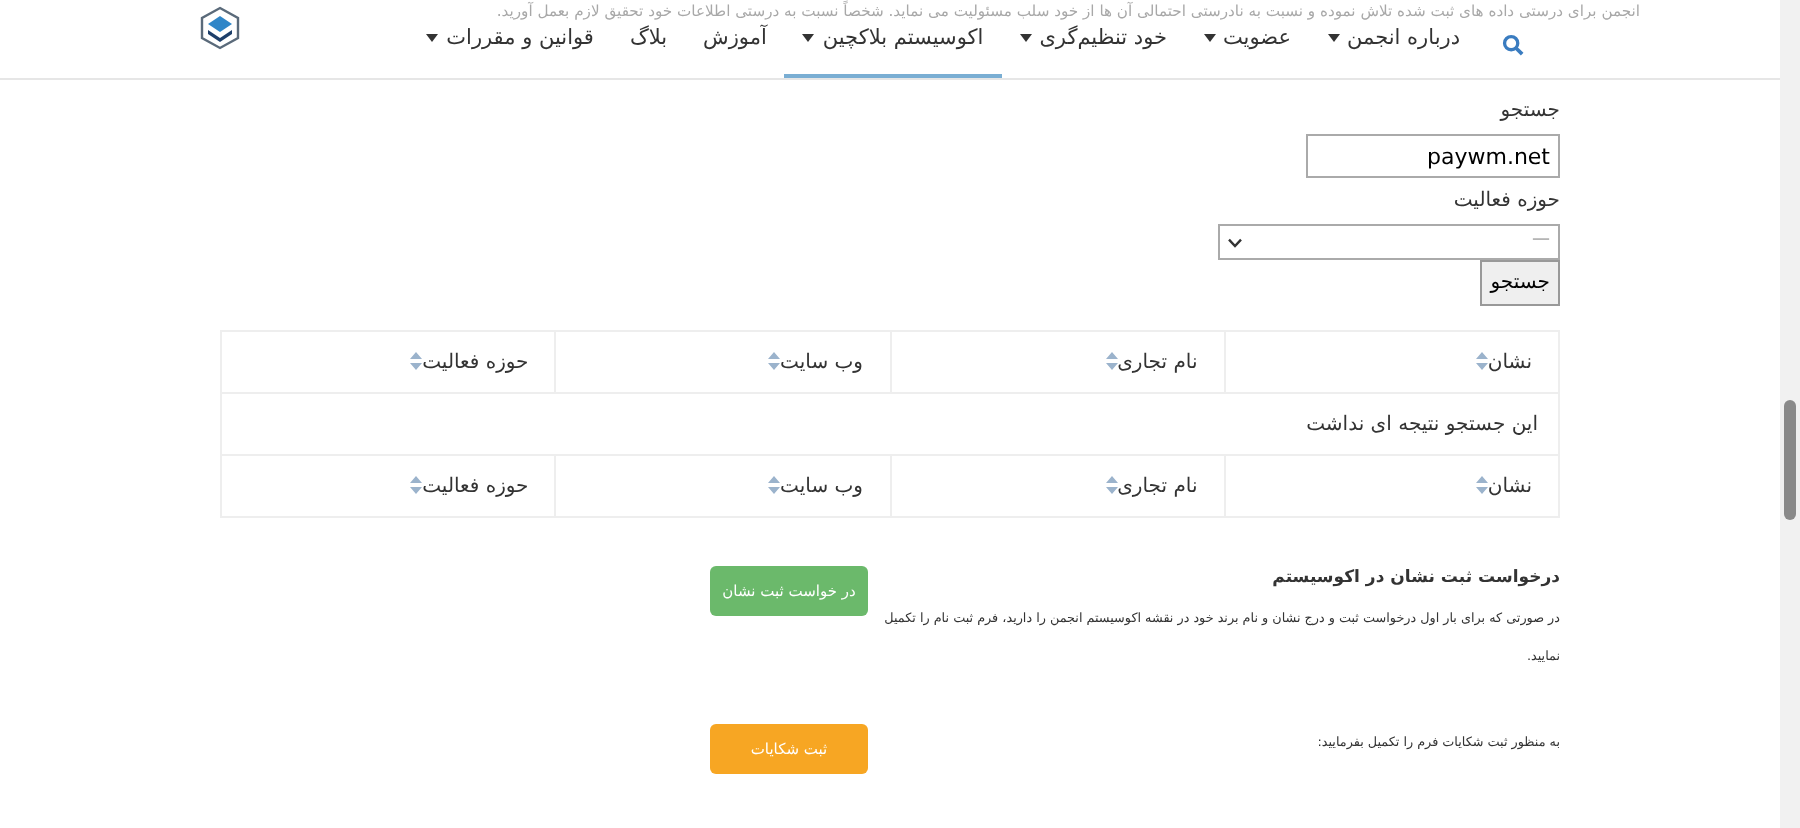  I want to click on field-label: جستجو, so click(1530, 112).